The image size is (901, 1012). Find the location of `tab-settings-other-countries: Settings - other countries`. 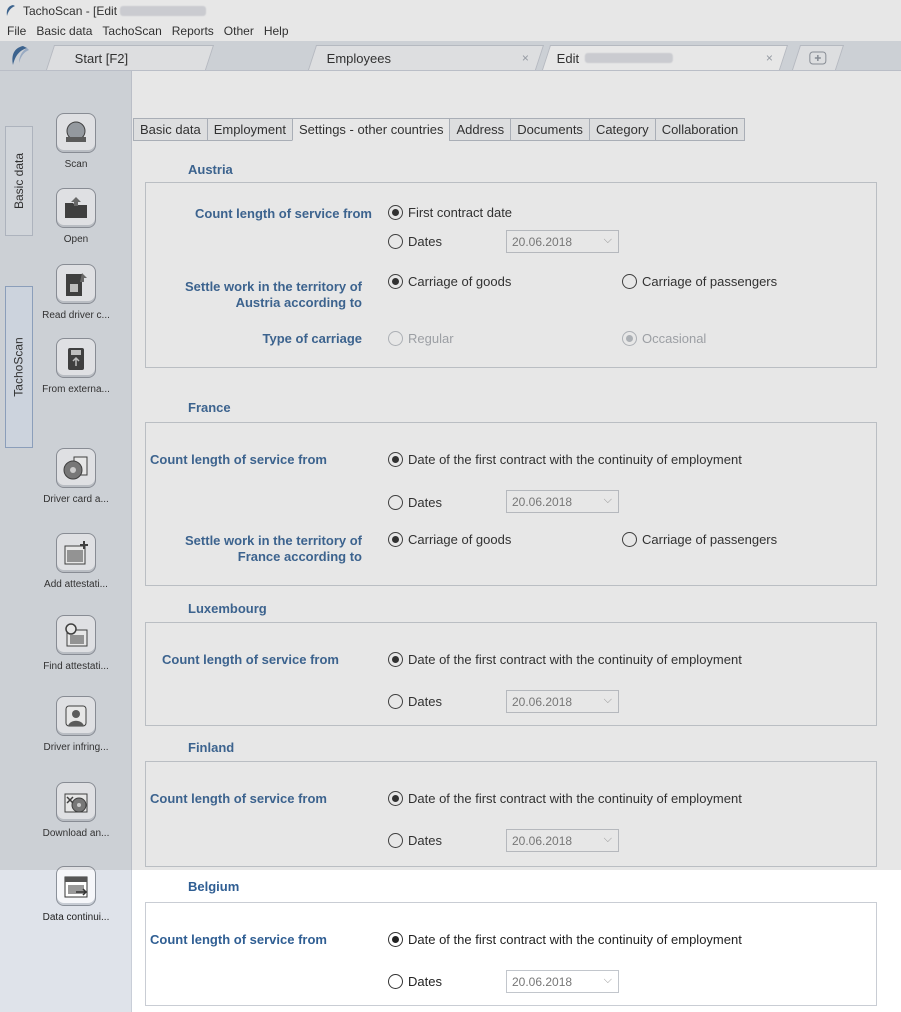

tab-settings-other-countries: Settings - other countries is located at coordinates (370, 129).